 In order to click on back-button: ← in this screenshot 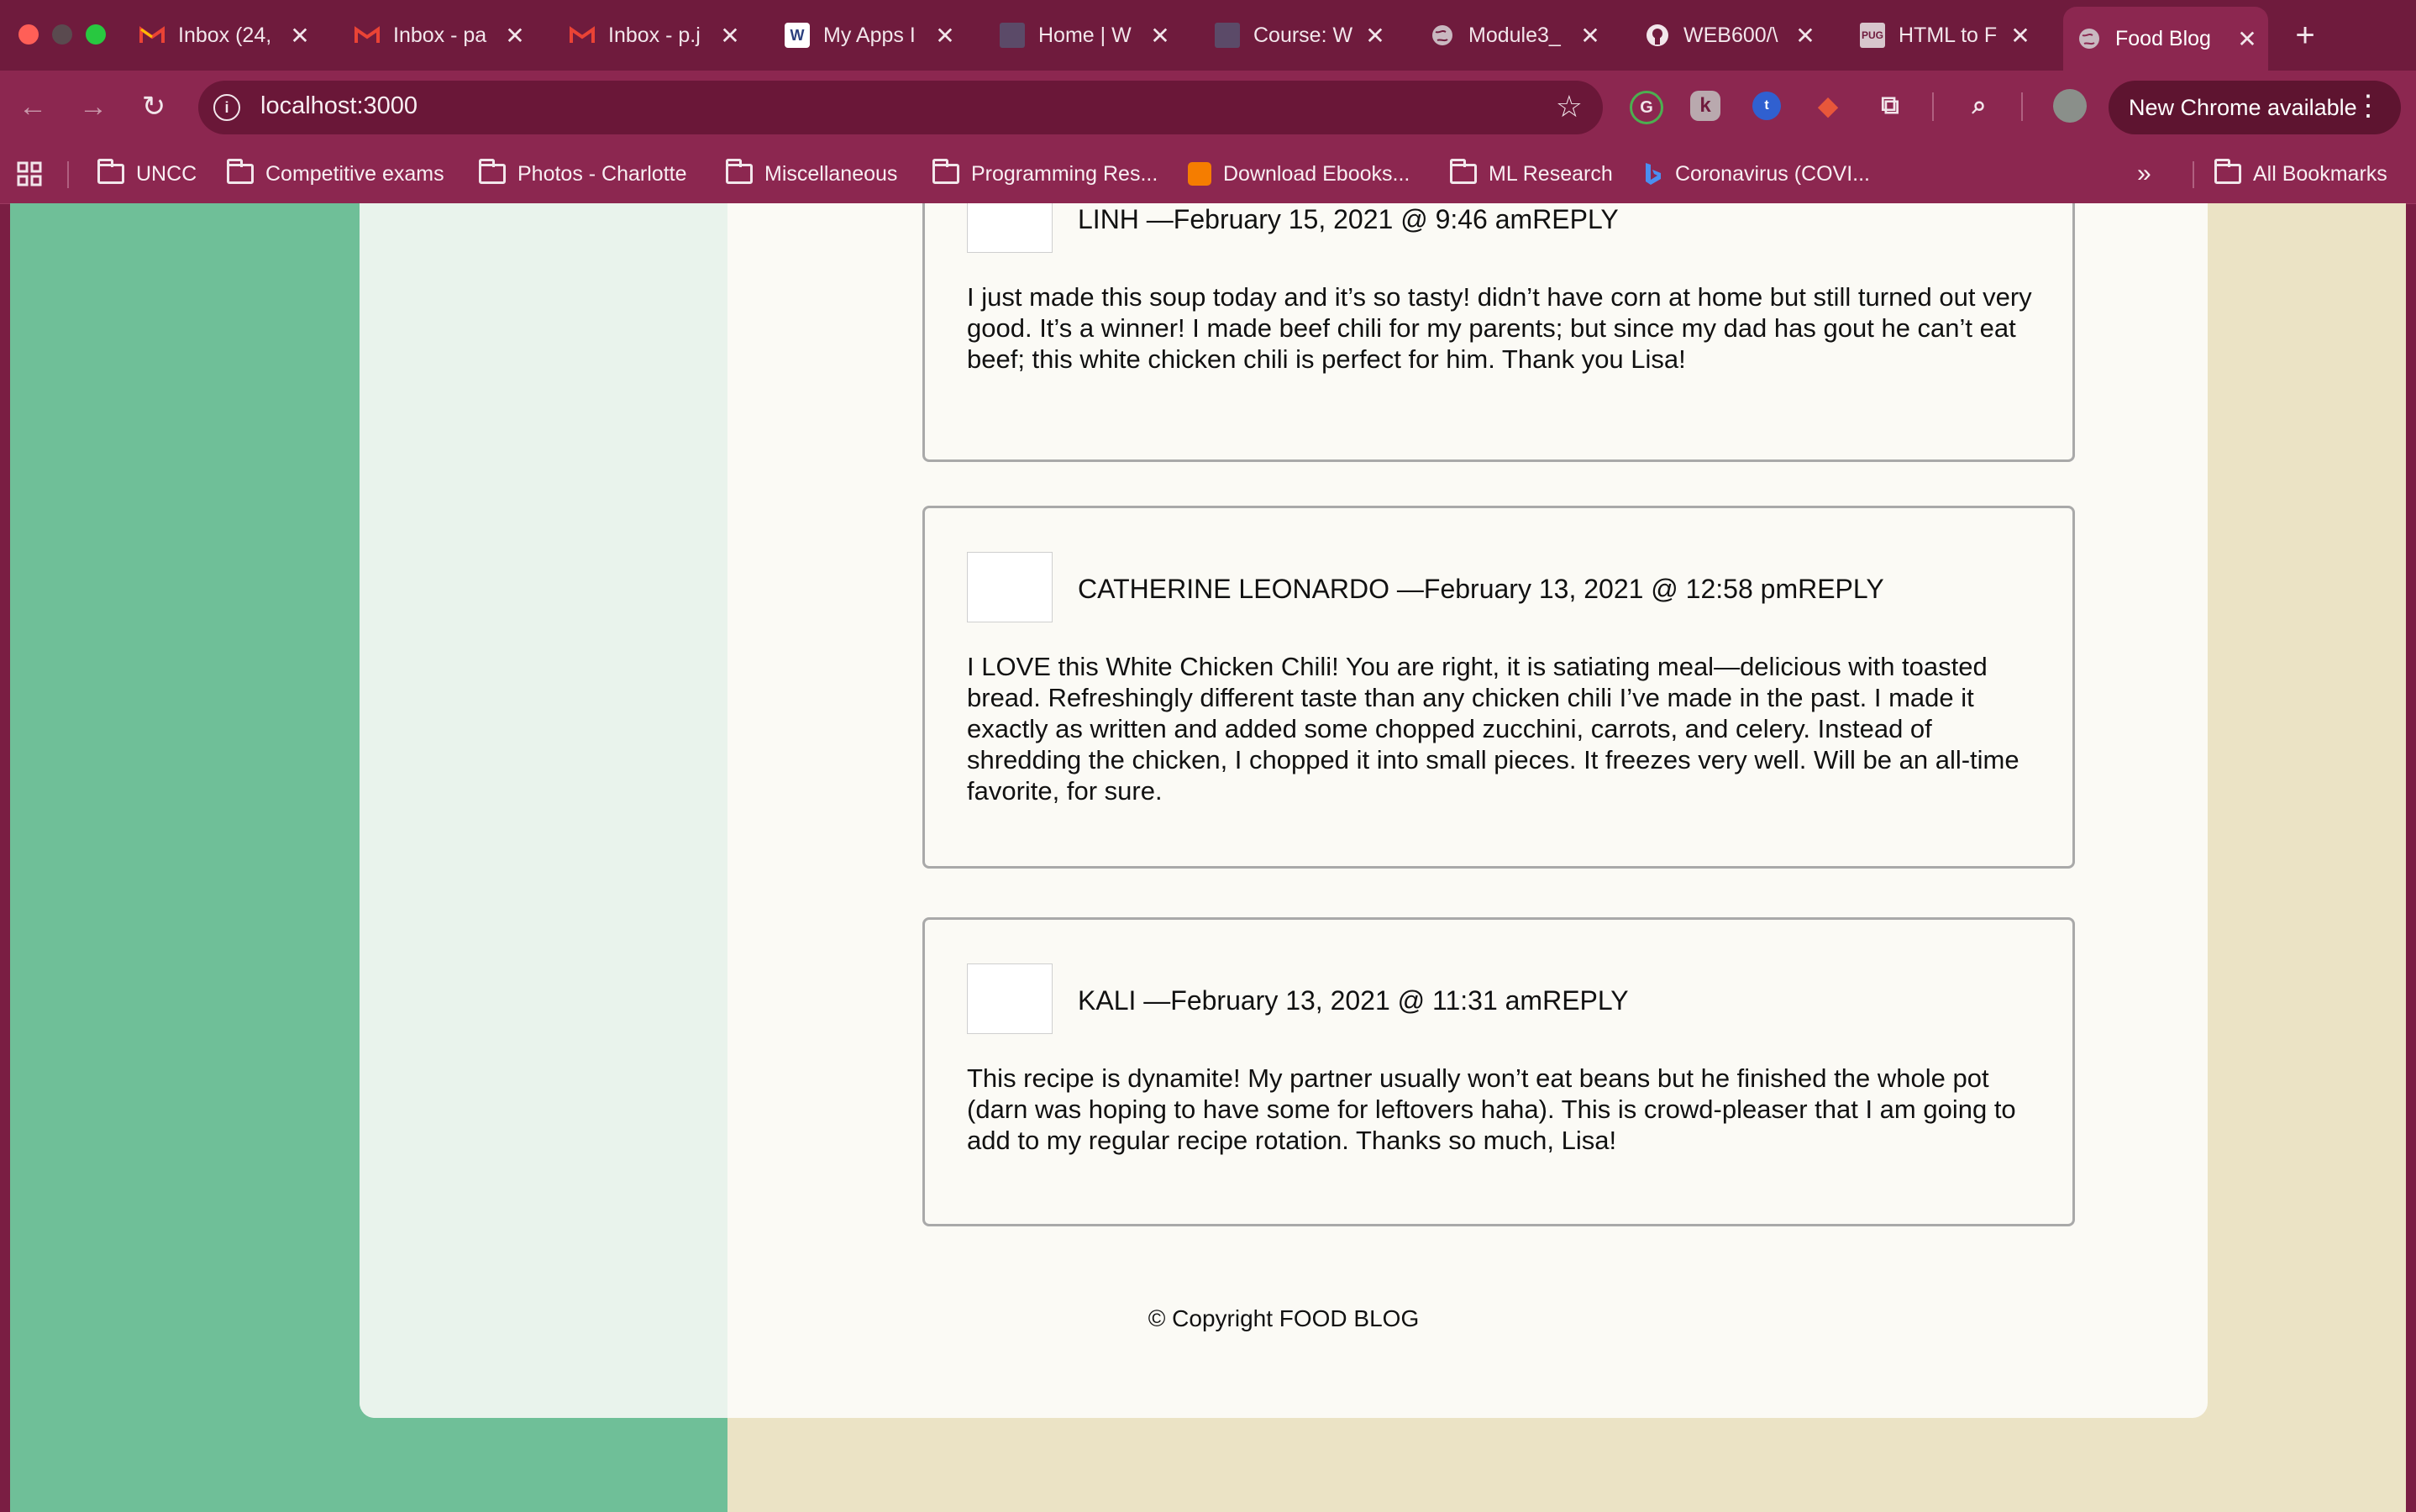, I will do `click(33, 107)`.